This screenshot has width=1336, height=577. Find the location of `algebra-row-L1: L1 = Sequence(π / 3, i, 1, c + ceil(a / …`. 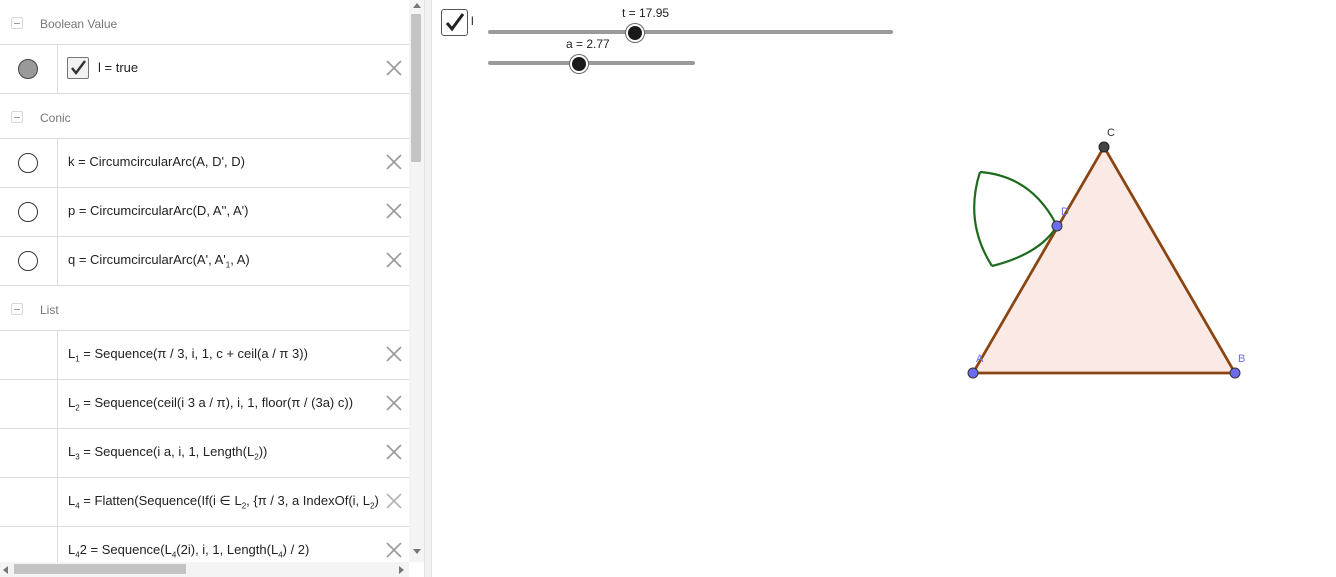

algebra-row-L1: L1 = Sequence(π / 3, i, 1, c + ceil(a / … is located at coordinates (204, 355).